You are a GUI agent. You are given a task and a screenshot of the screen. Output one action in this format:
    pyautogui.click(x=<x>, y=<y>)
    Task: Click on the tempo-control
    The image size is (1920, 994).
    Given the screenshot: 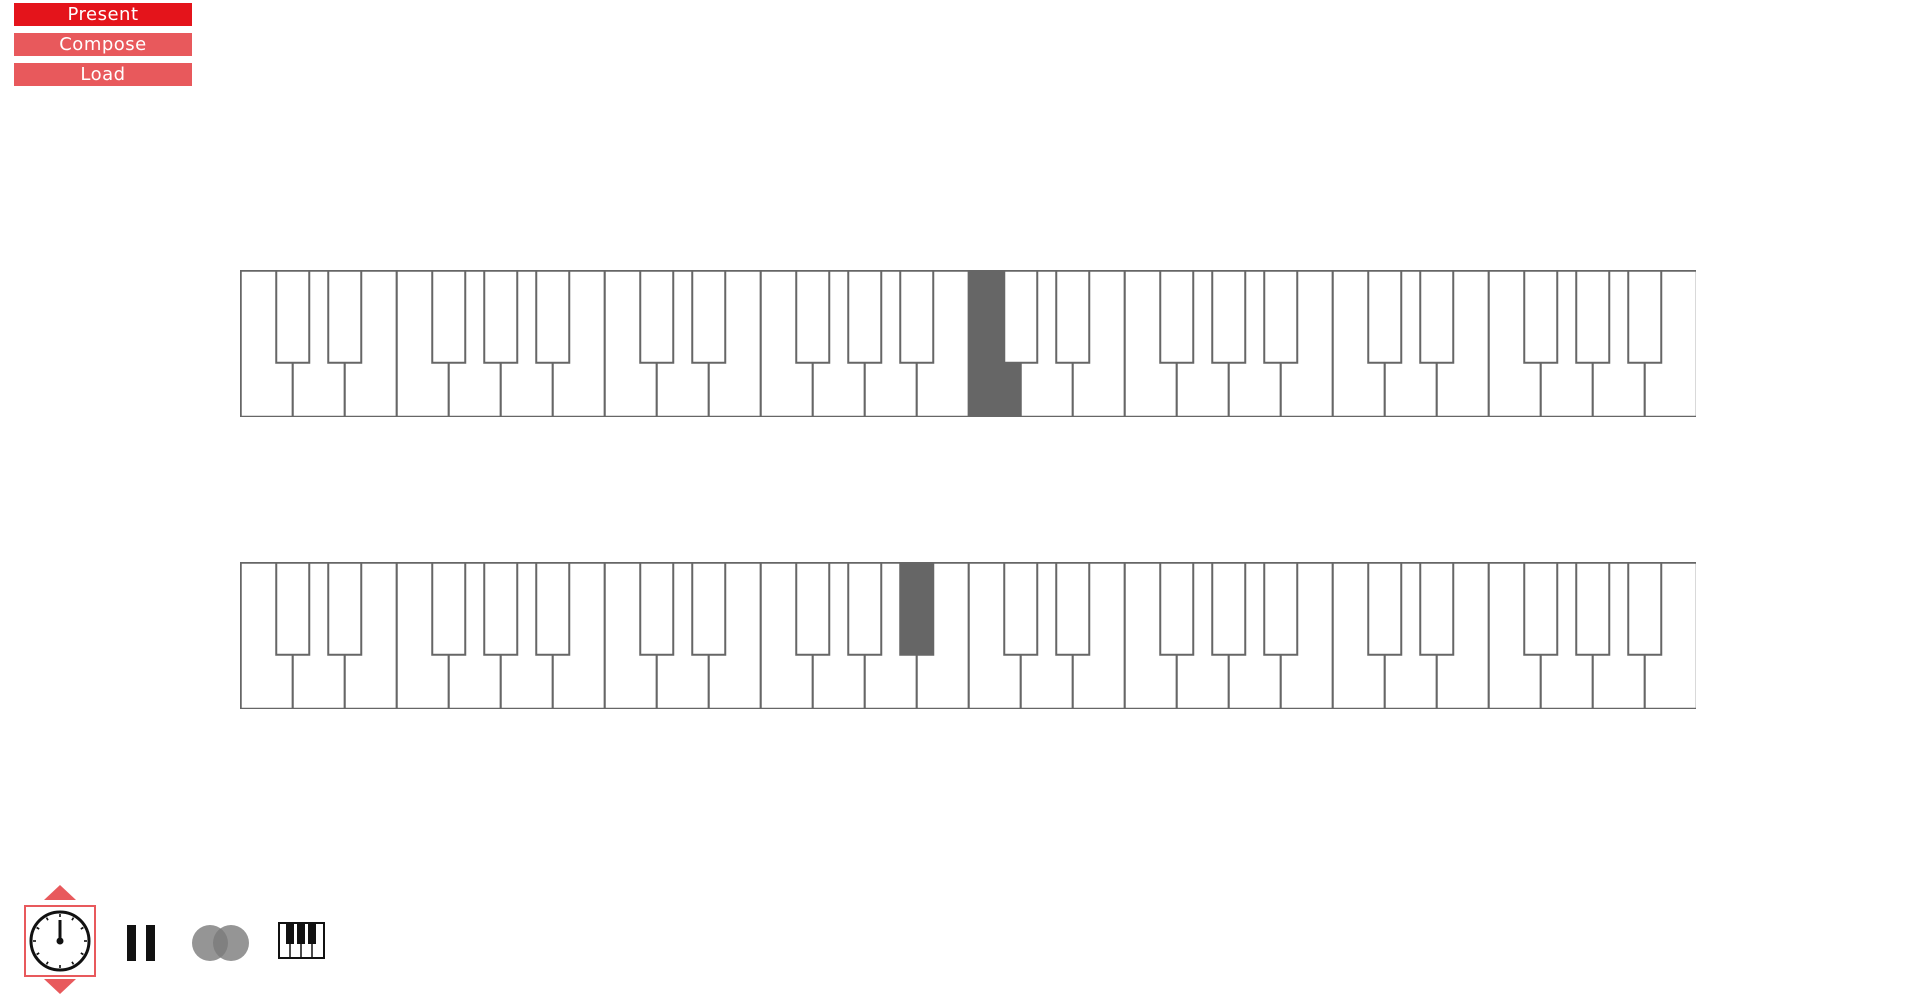 What is the action you would take?
    pyautogui.click(x=60, y=941)
    